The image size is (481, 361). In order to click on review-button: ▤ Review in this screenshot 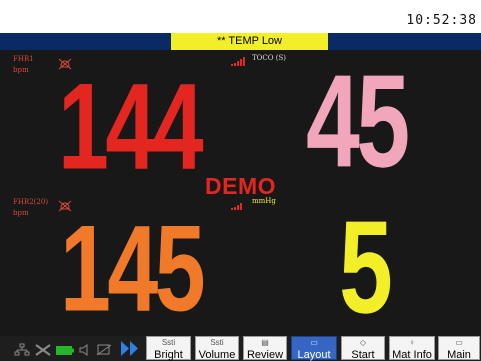, I will do `click(265, 348)`.